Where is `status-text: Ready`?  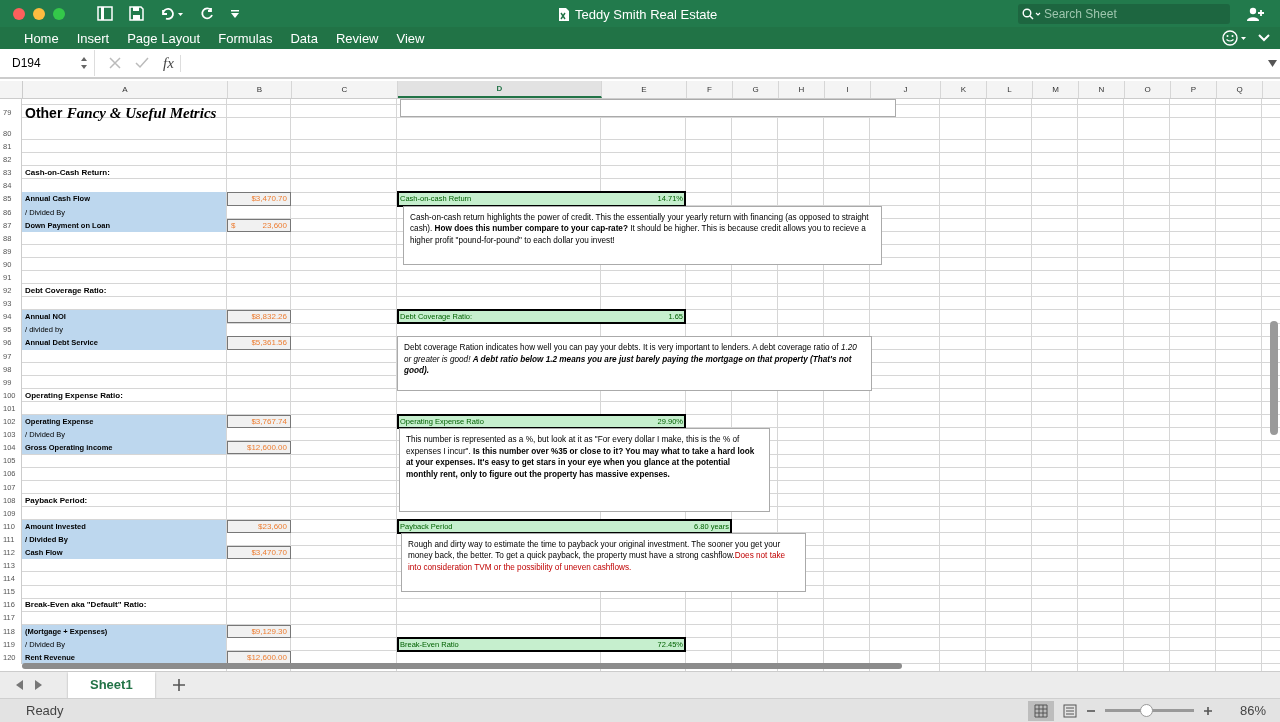 status-text: Ready is located at coordinates (45, 711).